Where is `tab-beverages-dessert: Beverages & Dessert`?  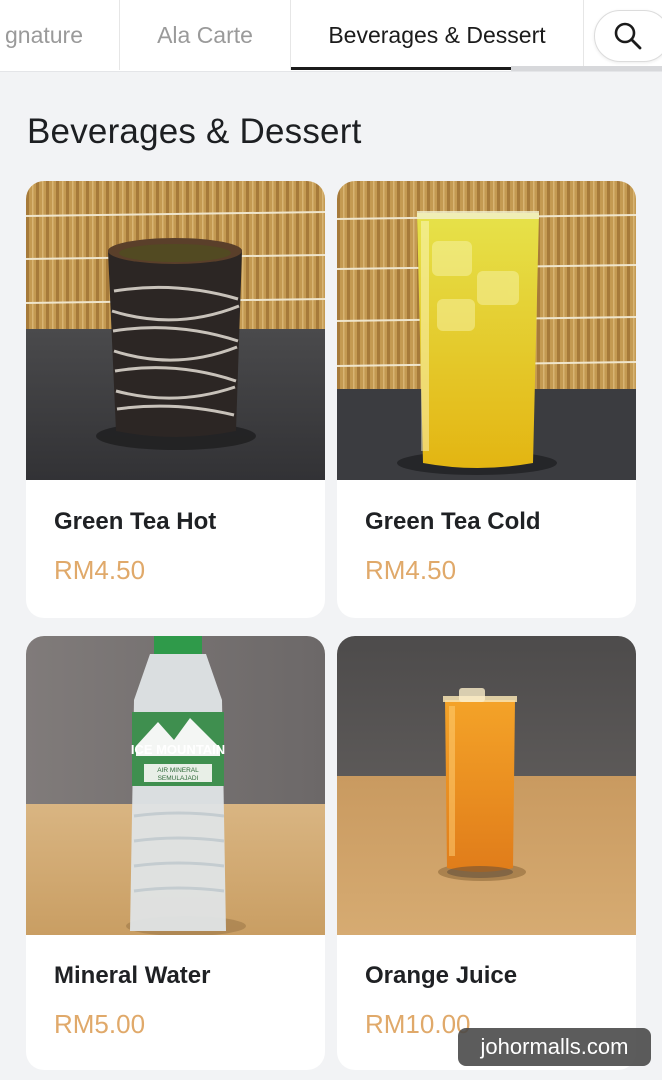 tab-beverages-dessert: Beverages & Dessert is located at coordinates (437, 35).